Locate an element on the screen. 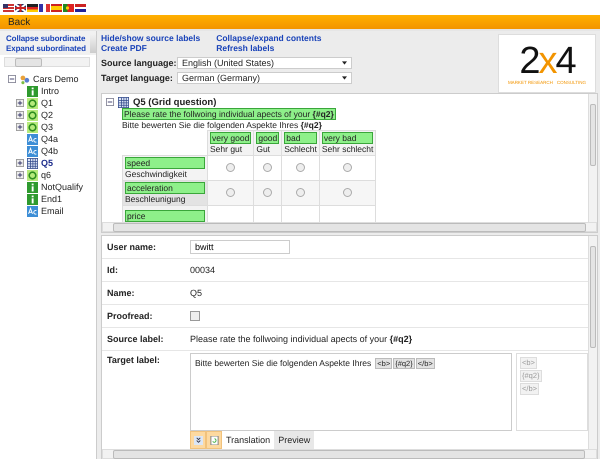 The width and height of the screenshot is (600, 459). action-link: Hide/show source labels is located at coordinates (150, 39).